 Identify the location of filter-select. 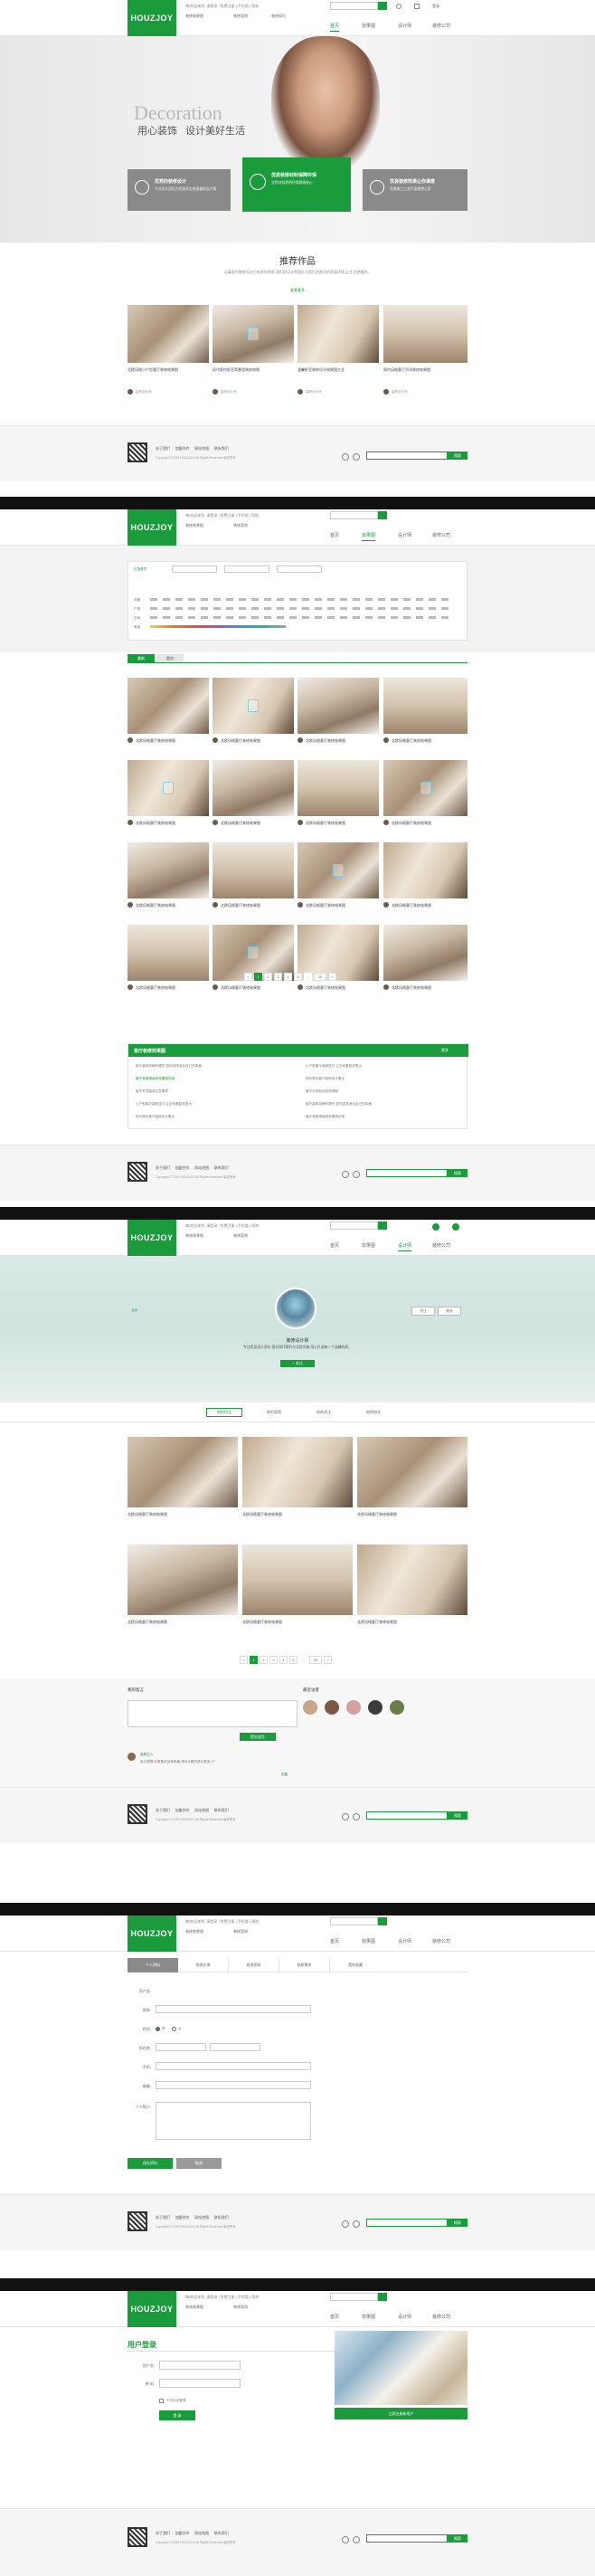
(247, 569).